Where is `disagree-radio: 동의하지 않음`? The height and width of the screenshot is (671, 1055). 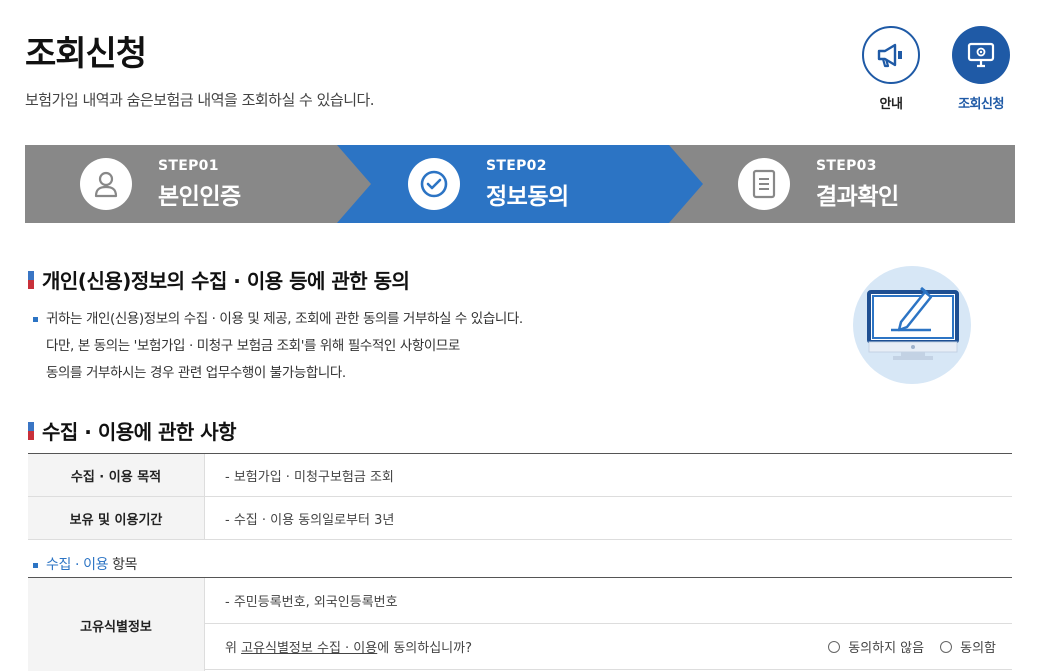
disagree-radio: 동의하지 않음 is located at coordinates (876, 646).